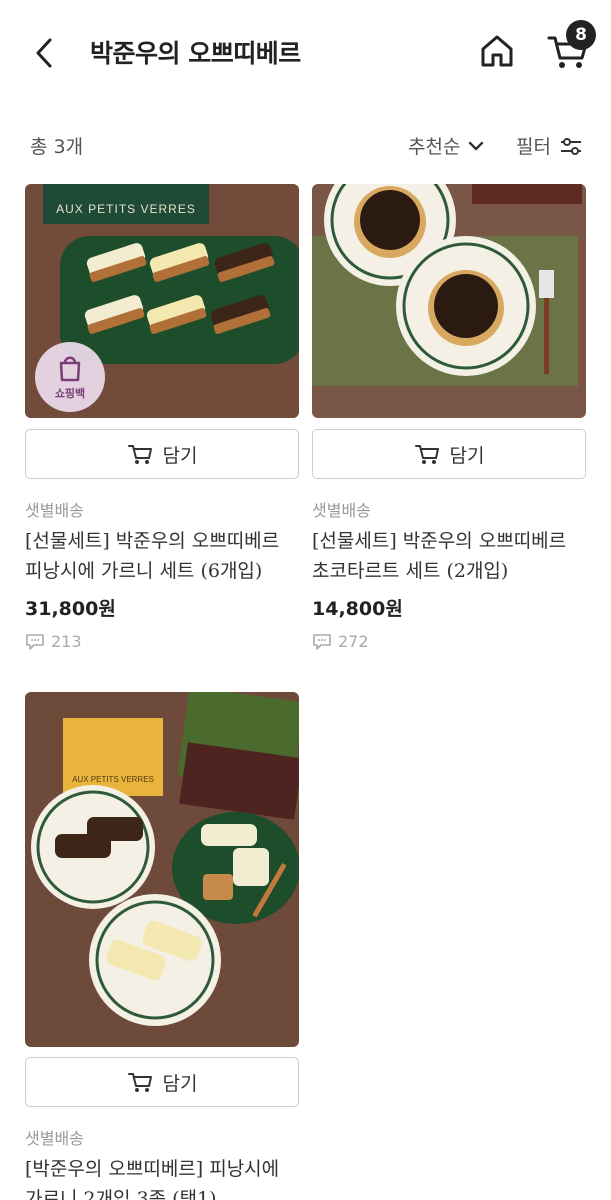 This screenshot has height=1200, width=611. What do you see at coordinates (357, 609) in the screenshot?
I see `product-price: 14,800원` at bounding box center [357, 609].